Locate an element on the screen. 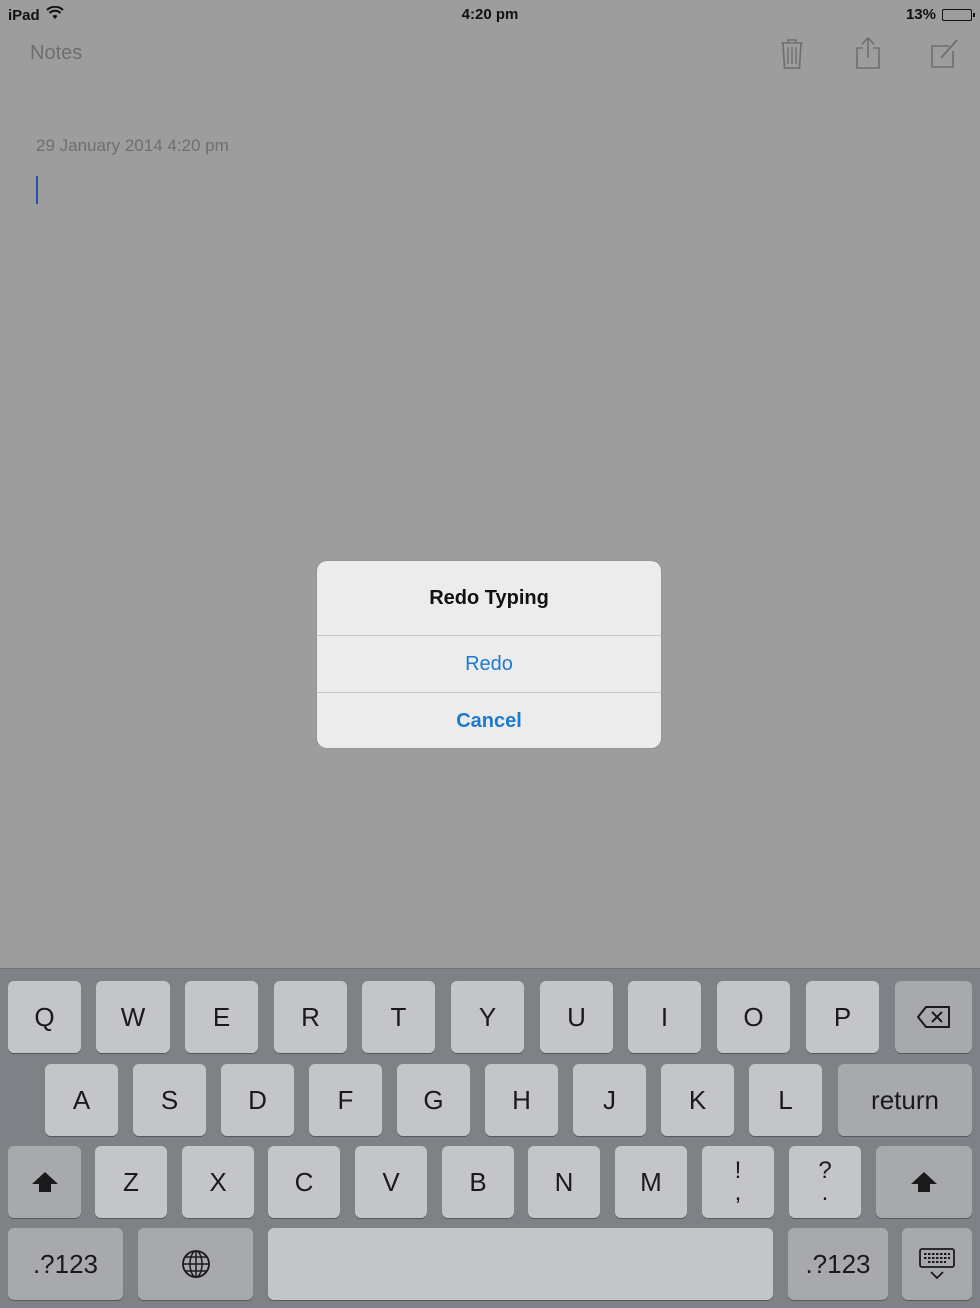 This screenshot has height=1308, width=980. notes-back-button: Notes is located at coordinates (56, 53).